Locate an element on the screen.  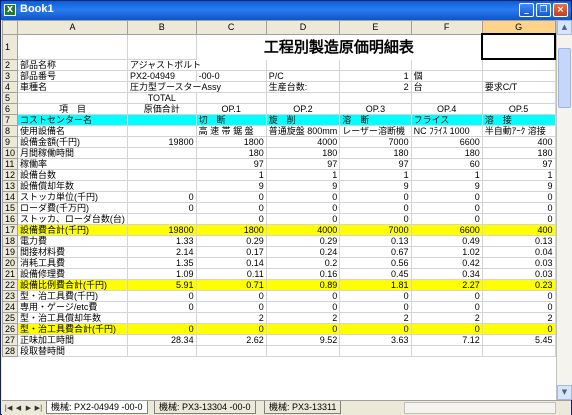
value-cell-d: 0.24 is located at coordinates (303, 252).